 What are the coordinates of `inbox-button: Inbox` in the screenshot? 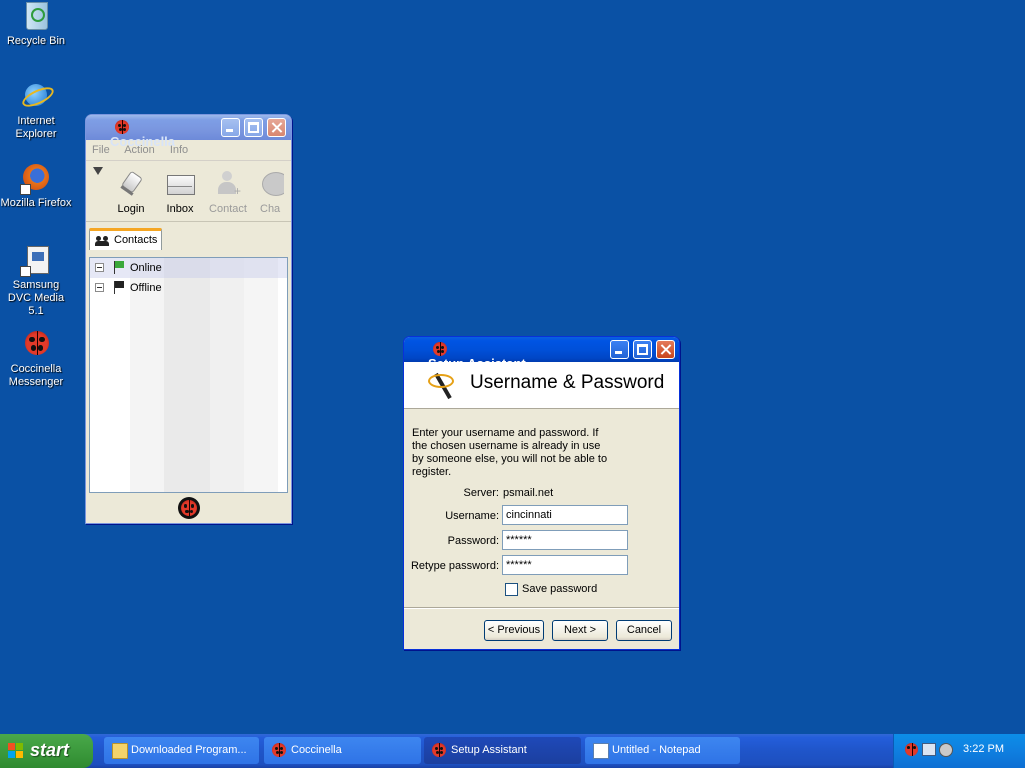 It's located at (180, 192).